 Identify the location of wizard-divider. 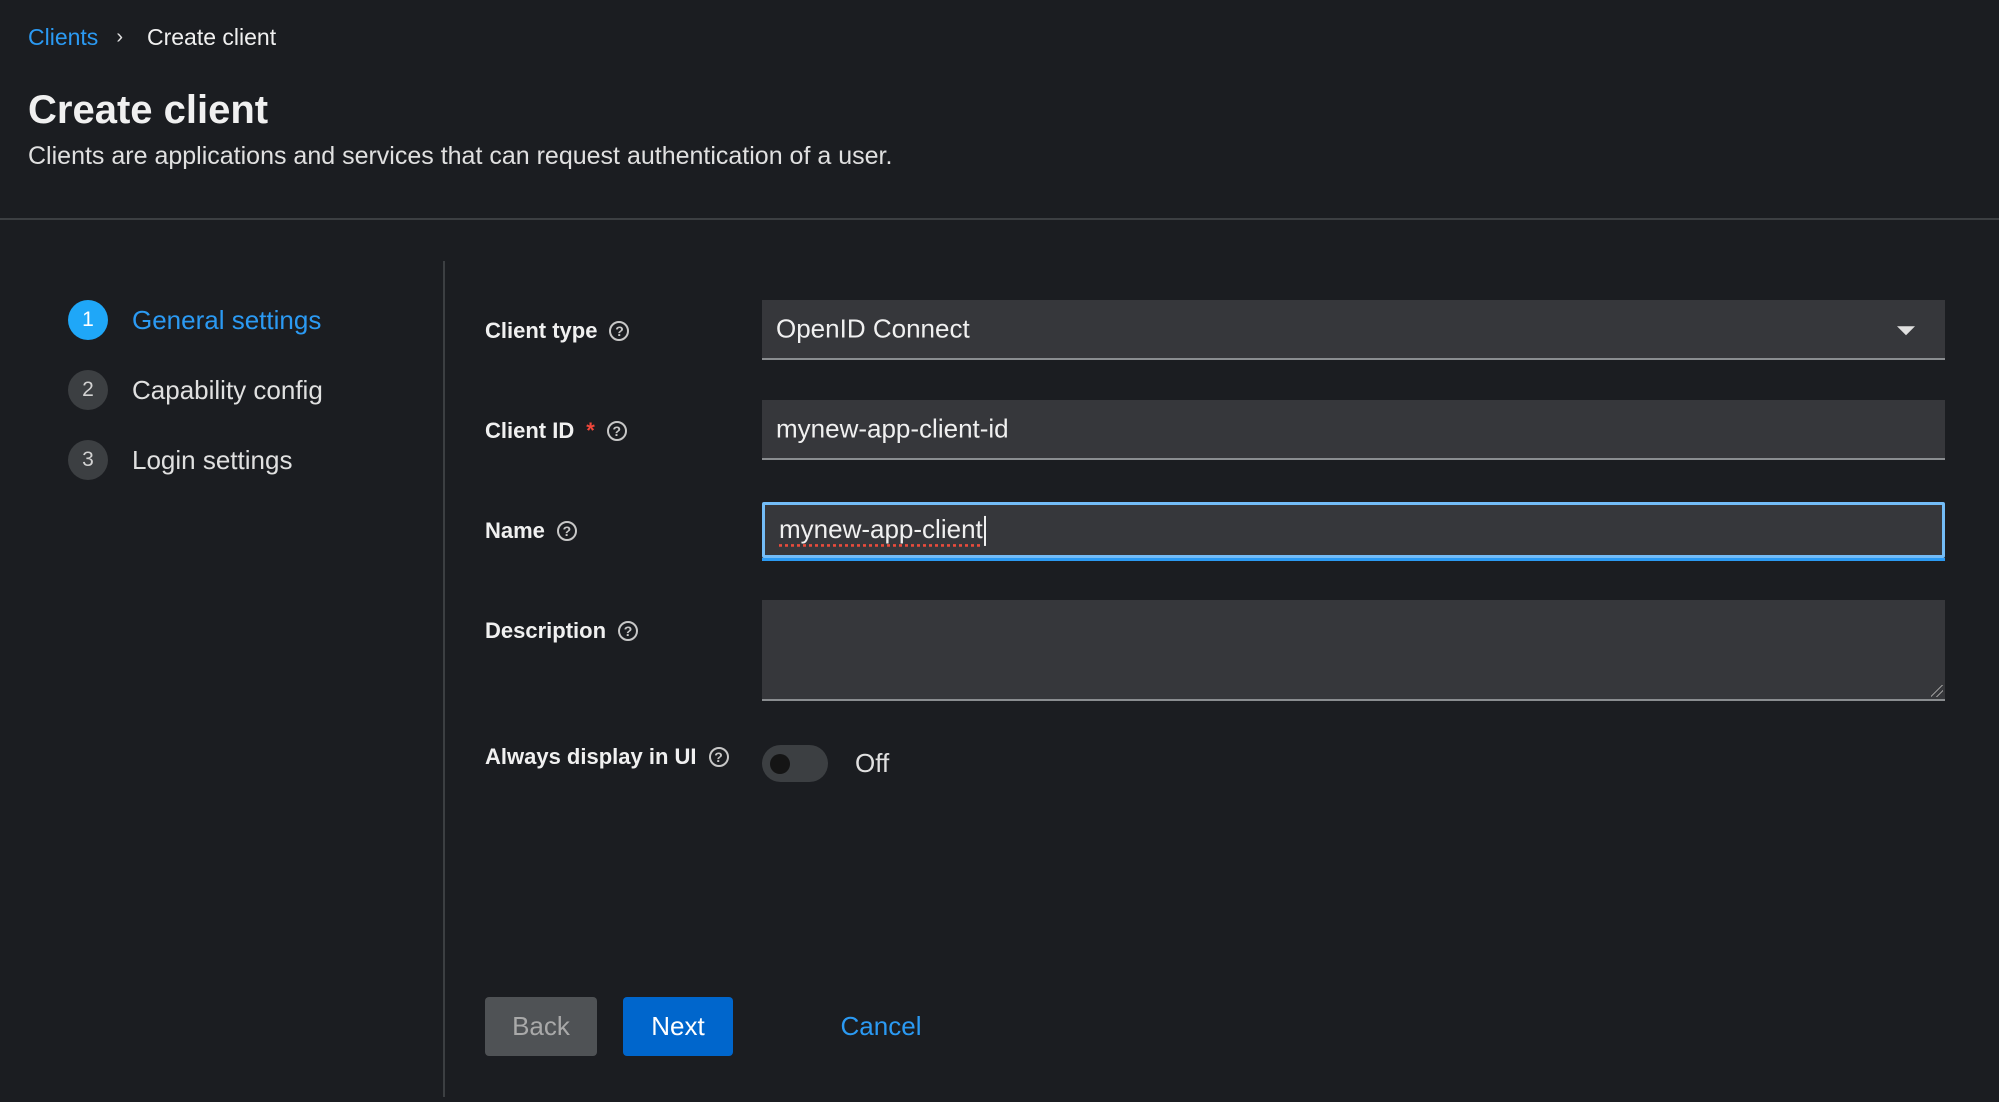
(444, 679).